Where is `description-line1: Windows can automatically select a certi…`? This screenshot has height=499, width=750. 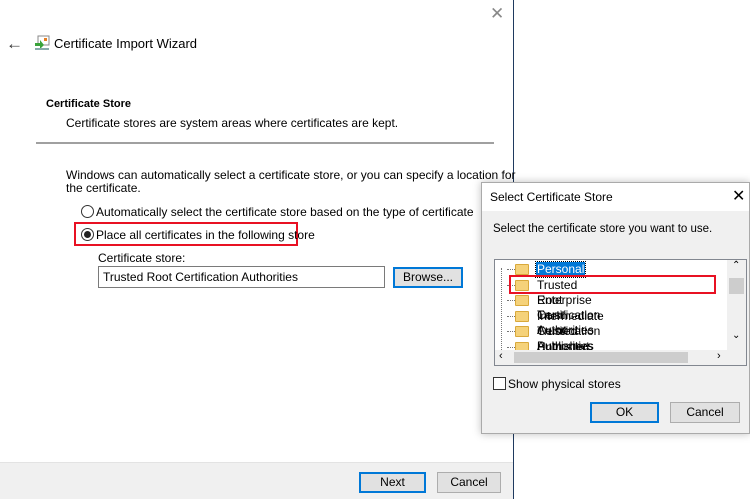 description-line1: Windows can automatically select a certi… is located at coordinates (291, 175).